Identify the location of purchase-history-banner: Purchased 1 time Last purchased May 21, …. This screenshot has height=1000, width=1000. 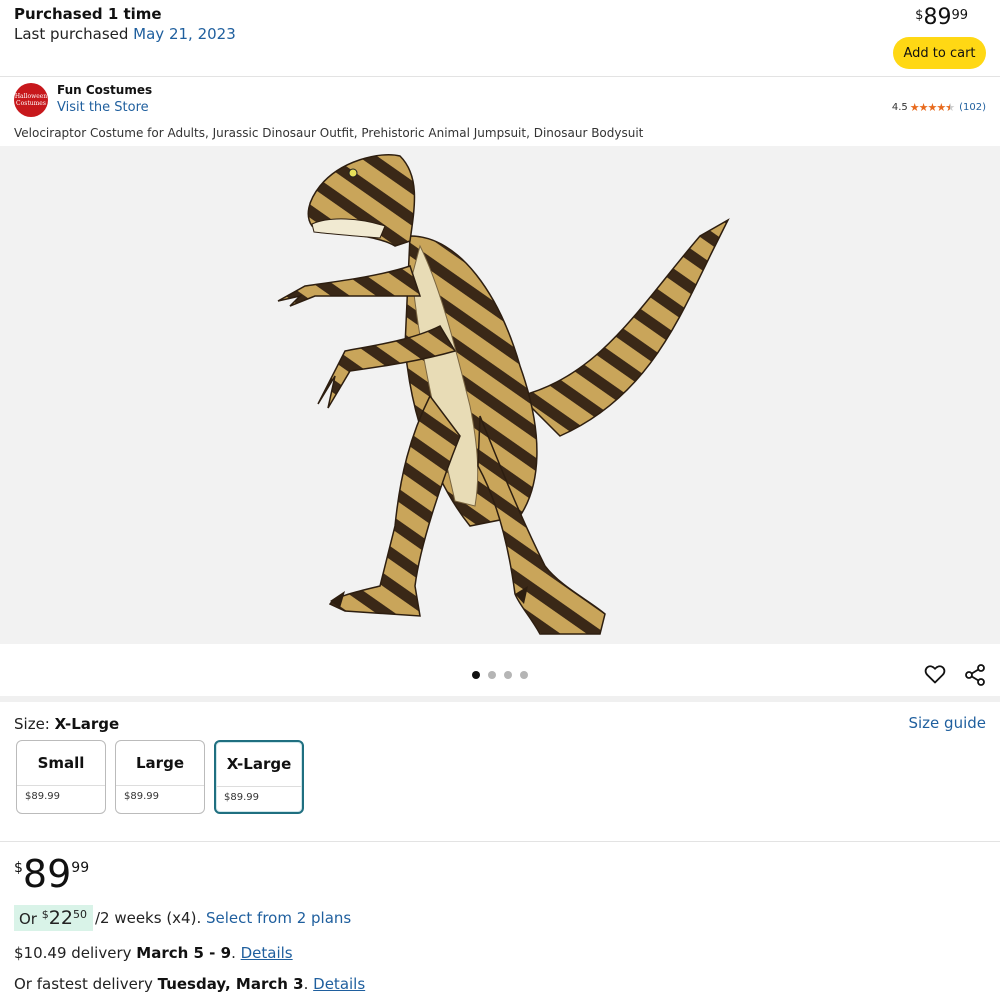
(500, 38).